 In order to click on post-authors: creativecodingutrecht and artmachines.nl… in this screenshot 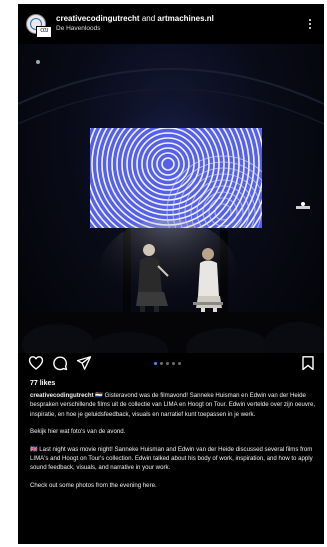, I will do `click(135, 24)`.